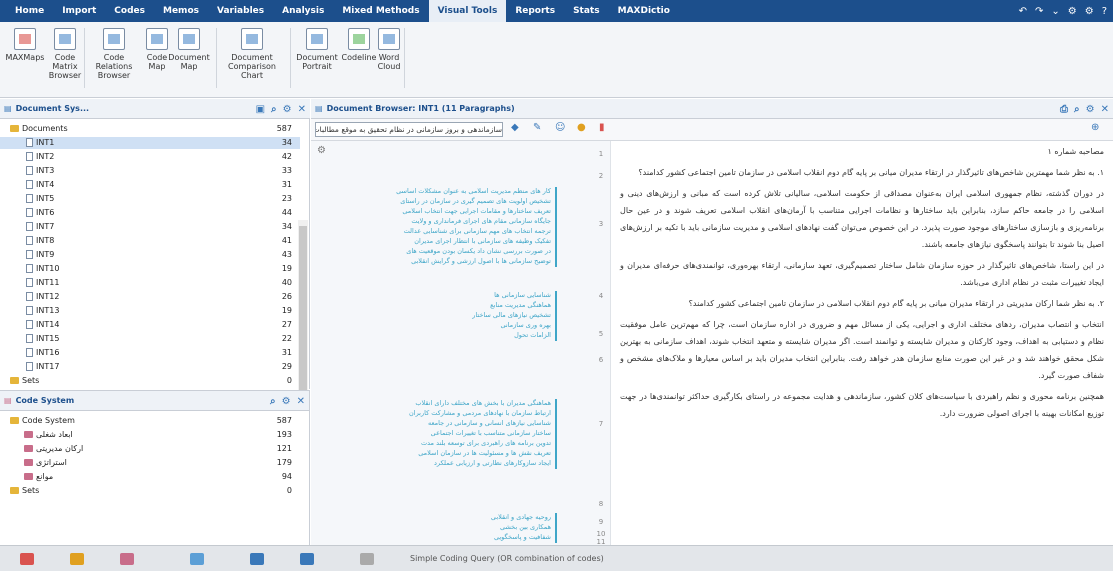  What do you see at coordinates (150, 449) in the screenshot?
I see `code-row: ارکان مدیریتی 121` at bounding box center [150, 449].